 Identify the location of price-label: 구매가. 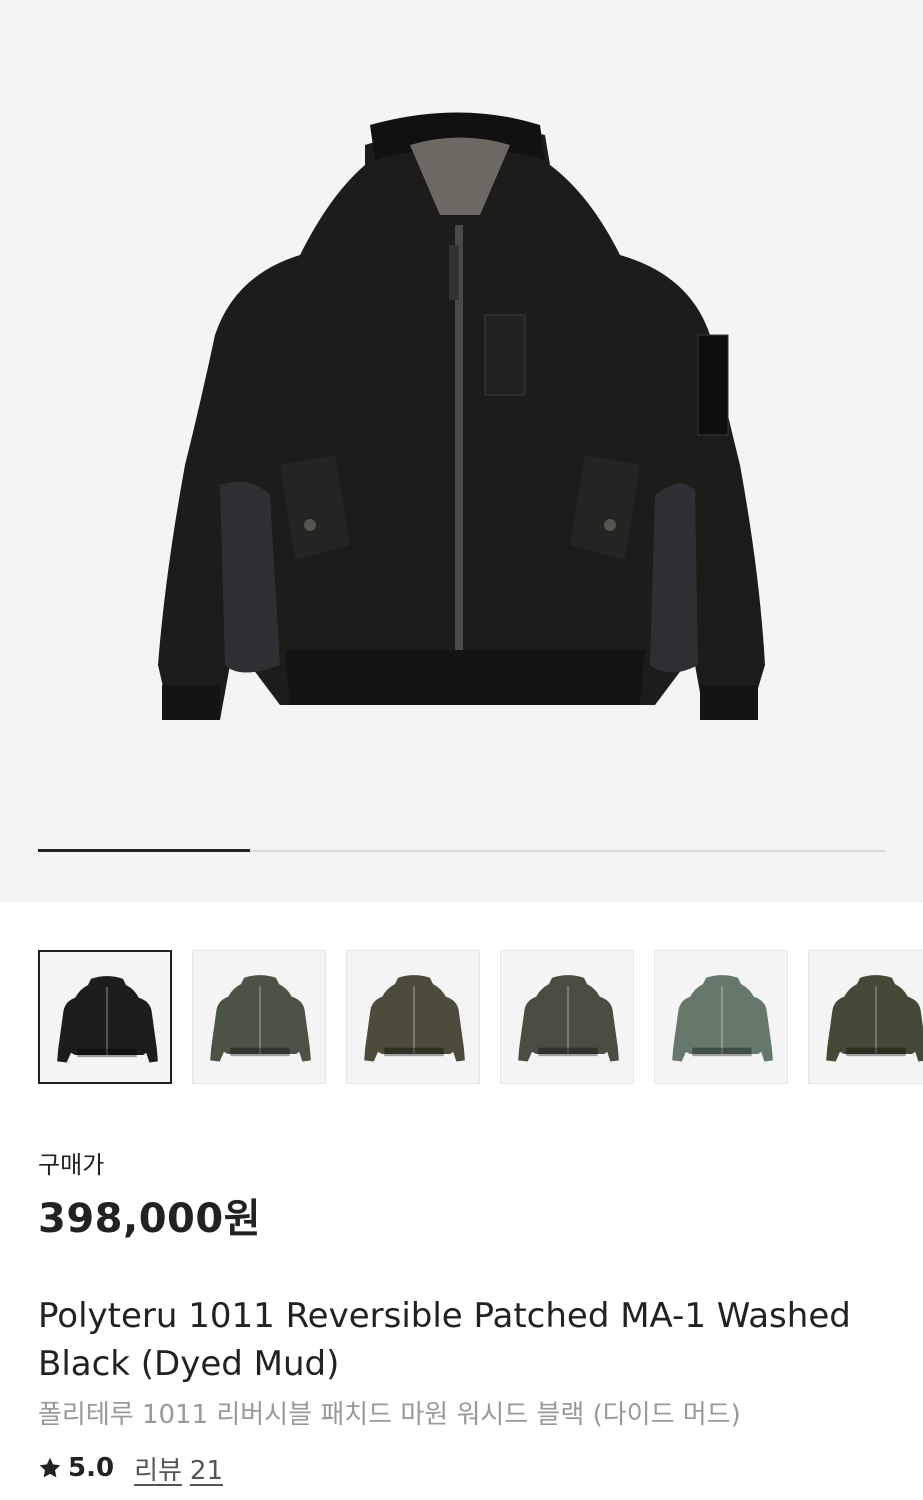
(71, 1165).